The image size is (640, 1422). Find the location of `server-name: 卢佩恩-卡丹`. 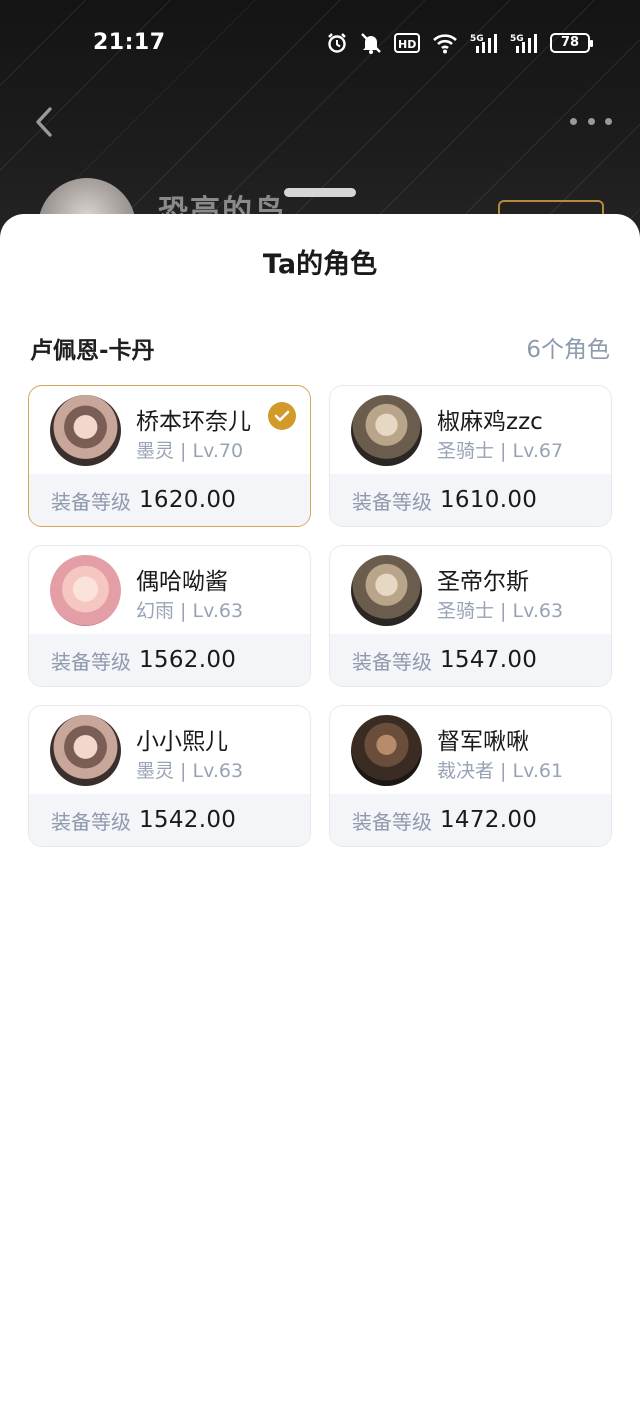

server-name: 卢佩恩-卡丹 is located at coordinates (92, 351).